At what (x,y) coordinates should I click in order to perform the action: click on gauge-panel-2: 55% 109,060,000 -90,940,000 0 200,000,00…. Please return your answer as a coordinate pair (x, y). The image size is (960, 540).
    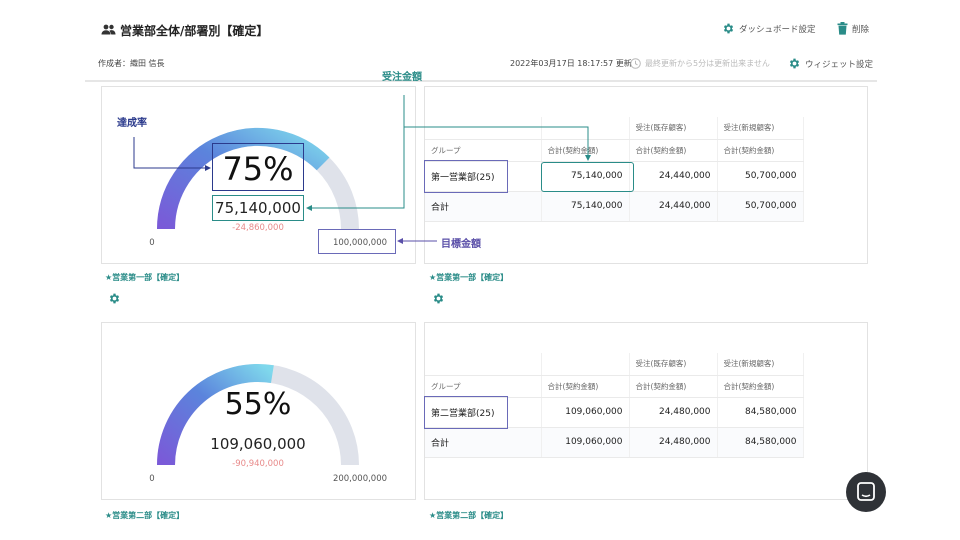
    Looking at the image, I should click on (258, 411).